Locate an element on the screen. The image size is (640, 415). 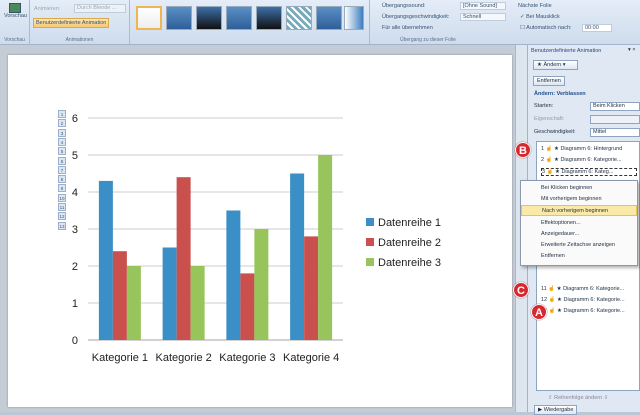
marker-a: A is located at coordinates (539, 312).